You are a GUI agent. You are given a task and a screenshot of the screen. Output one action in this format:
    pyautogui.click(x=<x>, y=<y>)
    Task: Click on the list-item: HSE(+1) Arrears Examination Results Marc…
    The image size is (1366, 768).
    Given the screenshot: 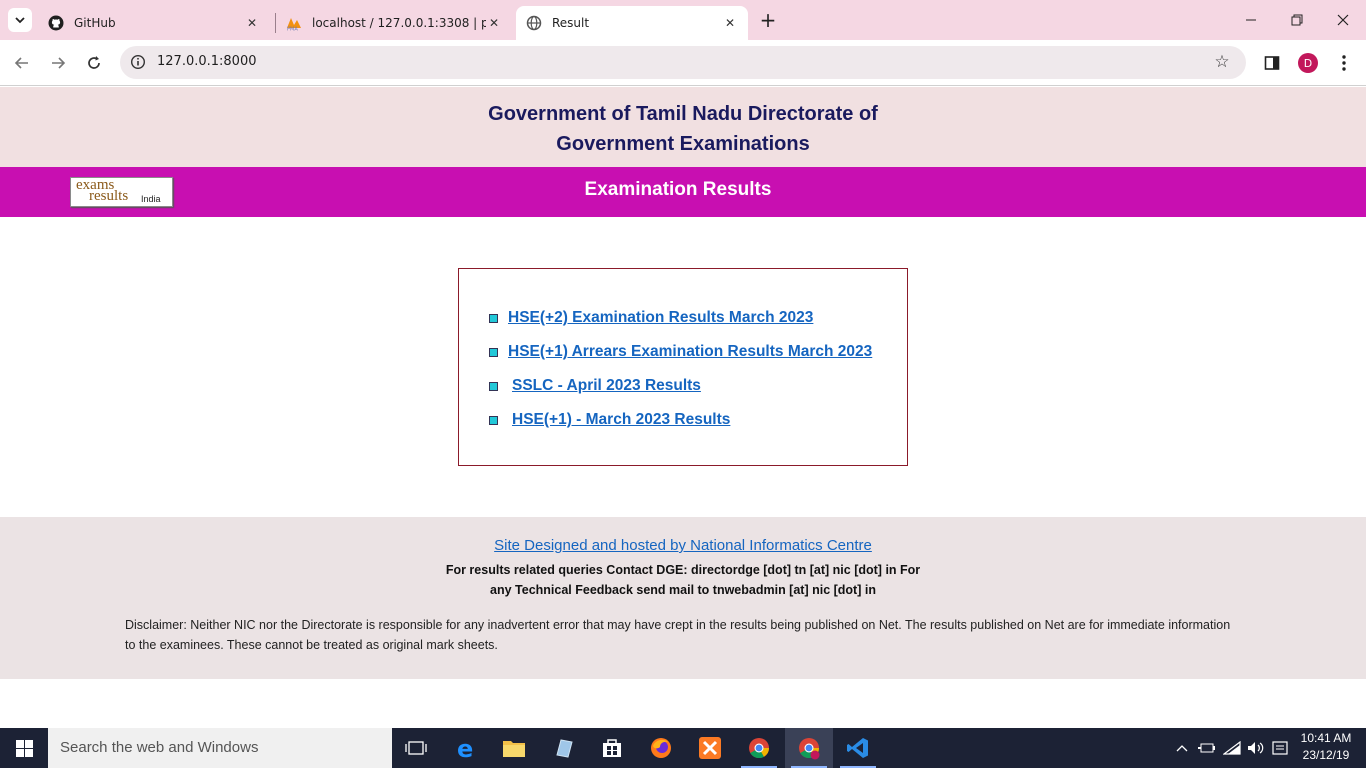 What is the action you would take?
    pyautogui.click(x=680, y=352)
    